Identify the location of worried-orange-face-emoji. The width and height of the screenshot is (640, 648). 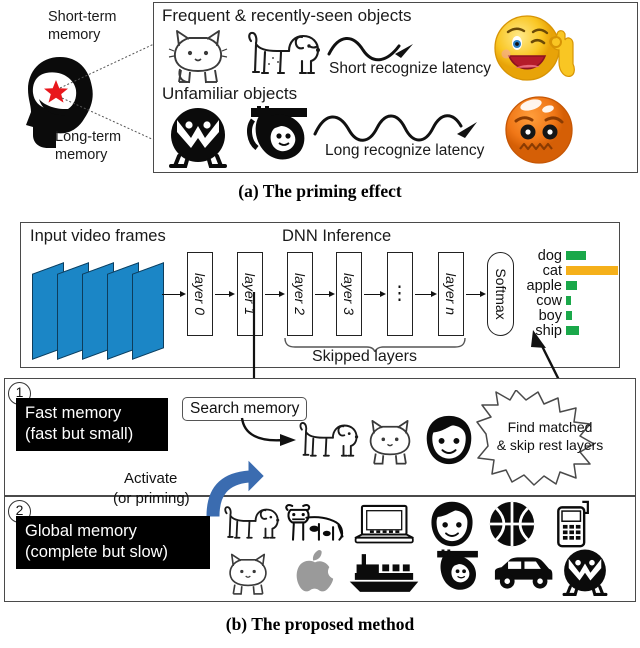
(539, 130).